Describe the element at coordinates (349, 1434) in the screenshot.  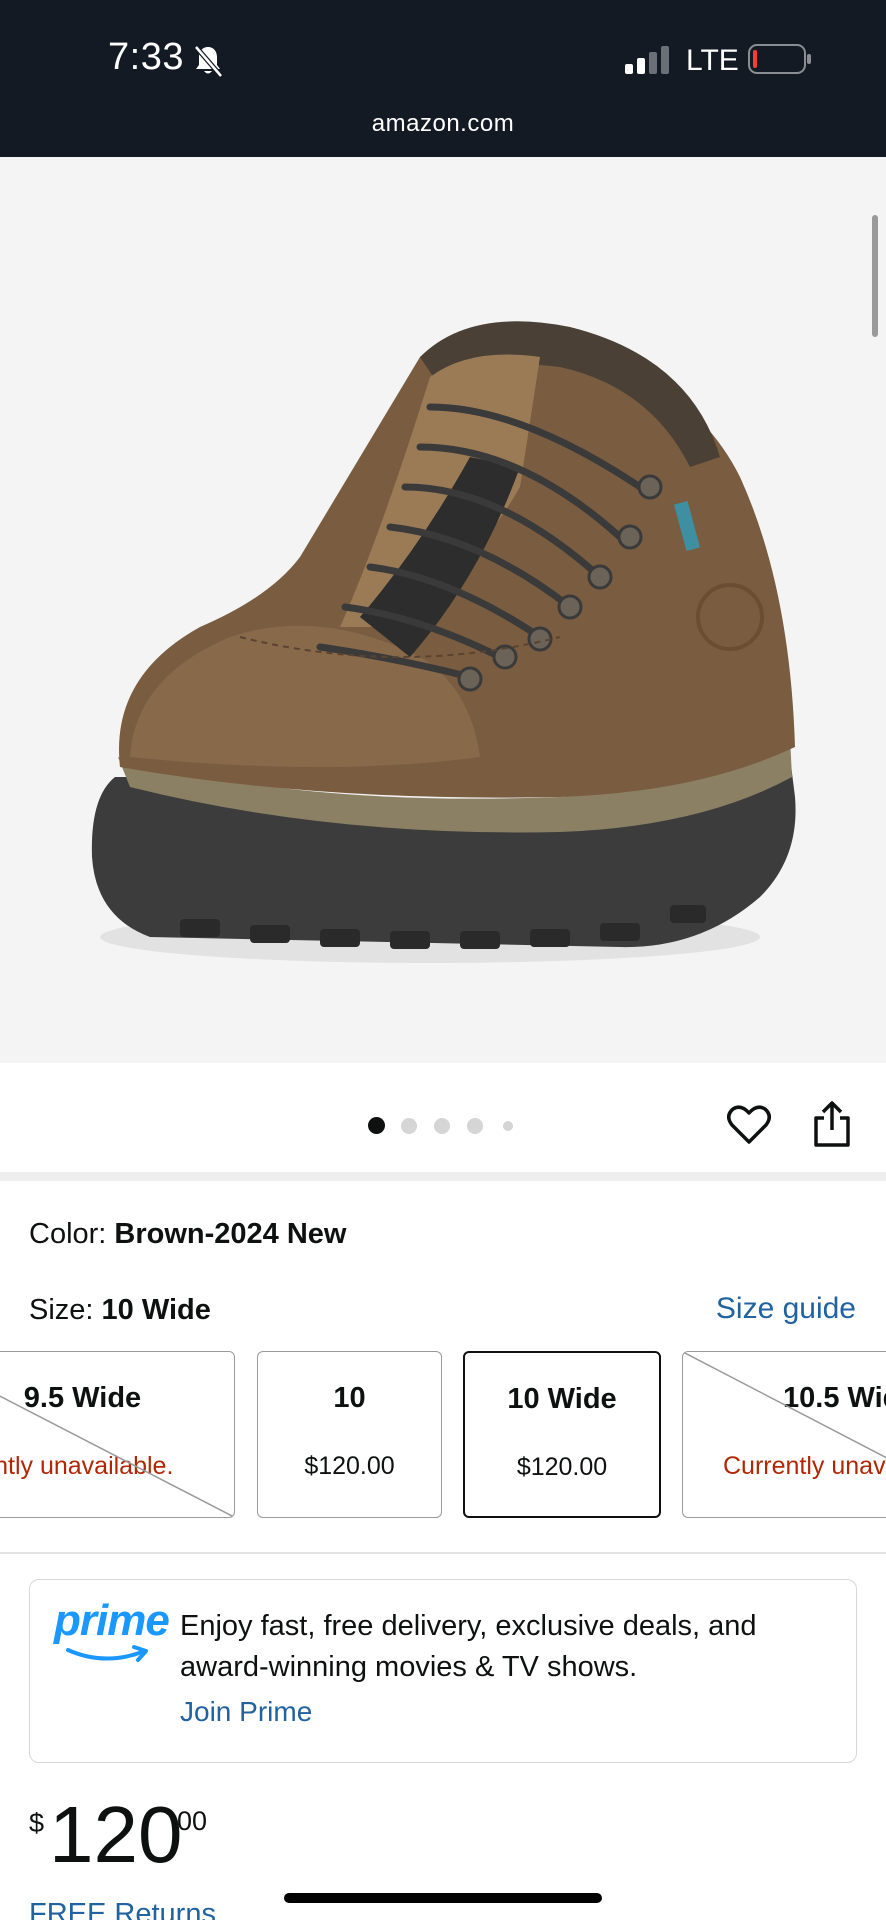
I see `size-option-10: 10 $120.00` at that location.